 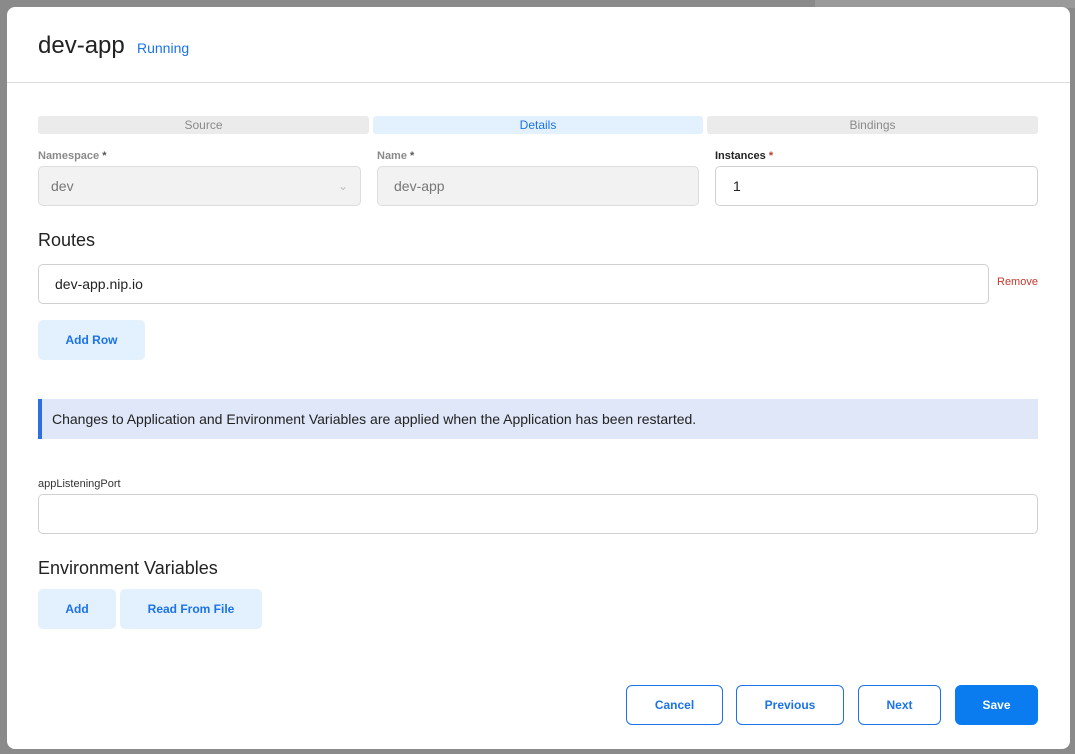 What do you see at coordinates (81, 45) in the screenshot?
I see `modal-title: dev-app` at bounding box center [81, 45].